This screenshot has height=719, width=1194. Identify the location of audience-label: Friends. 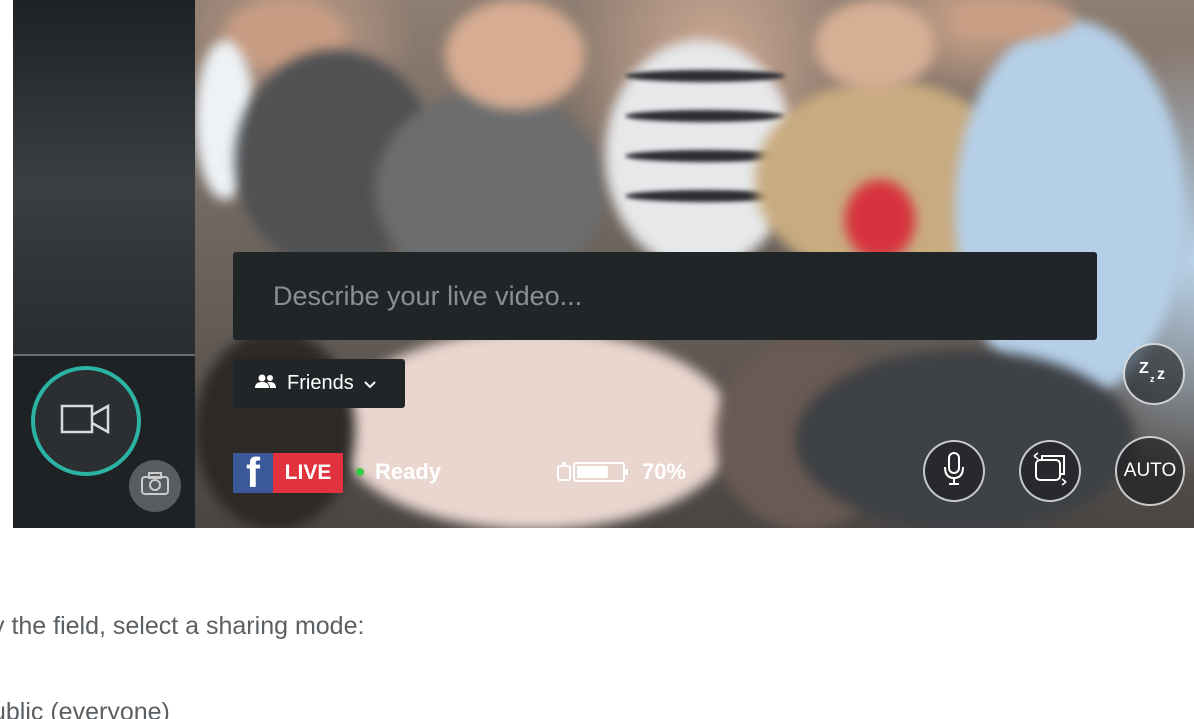
(320, 383).